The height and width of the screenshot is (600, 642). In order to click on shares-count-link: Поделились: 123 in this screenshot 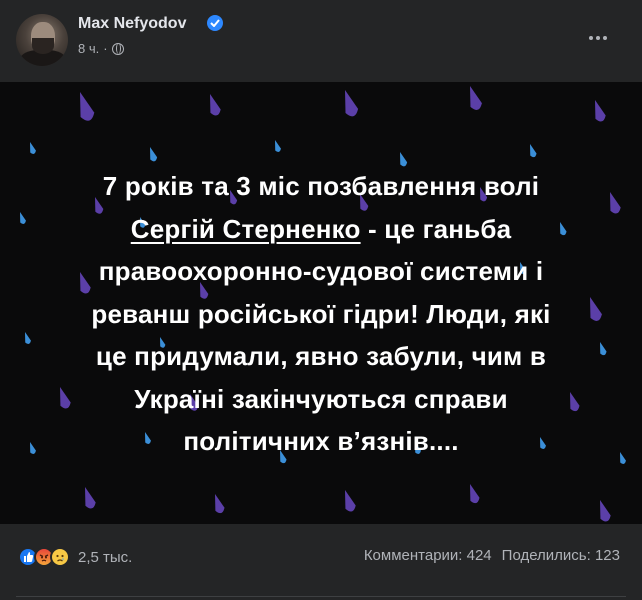, I will do `click(561, 555)`.